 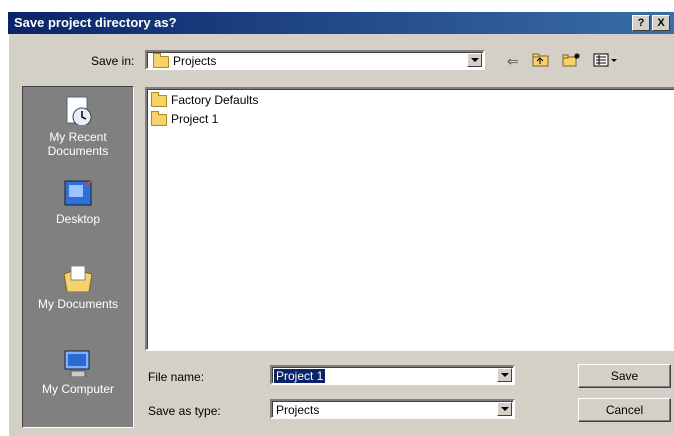 I want to click on back-icon: ⇐, so click(x=513, y=61).